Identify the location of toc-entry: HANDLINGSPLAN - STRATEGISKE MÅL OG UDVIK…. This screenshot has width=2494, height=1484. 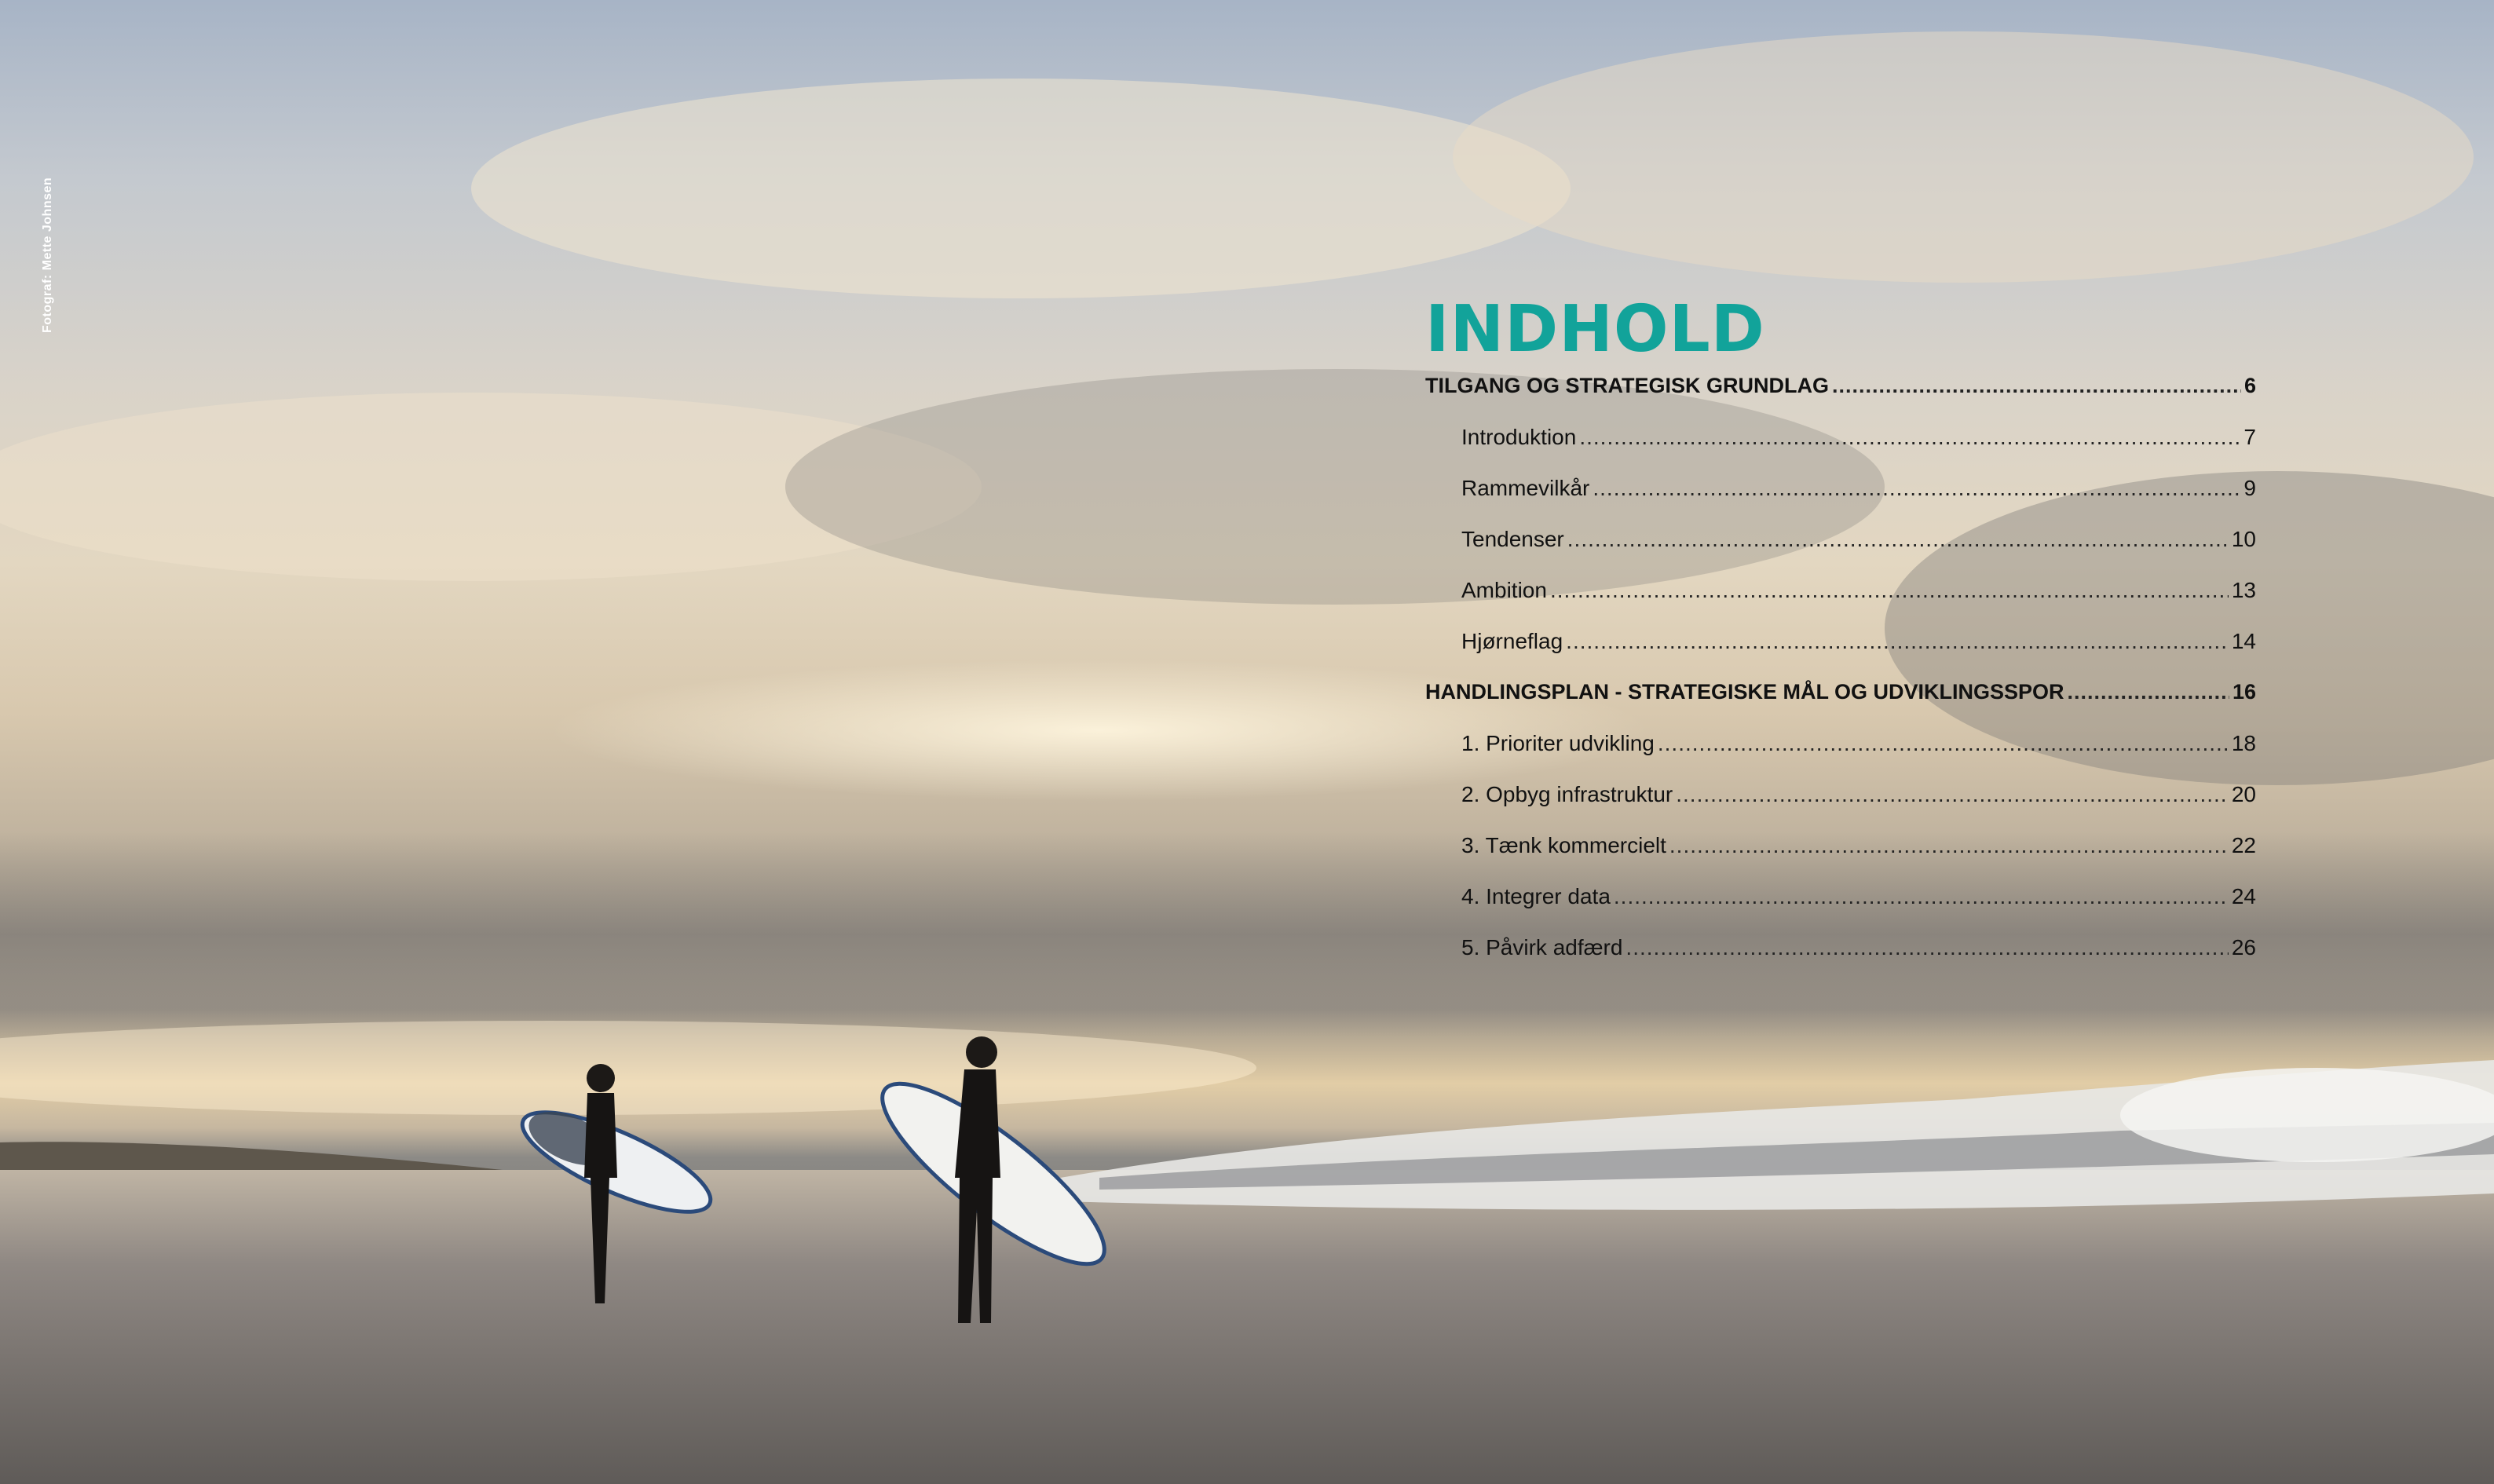
(1840, 706).